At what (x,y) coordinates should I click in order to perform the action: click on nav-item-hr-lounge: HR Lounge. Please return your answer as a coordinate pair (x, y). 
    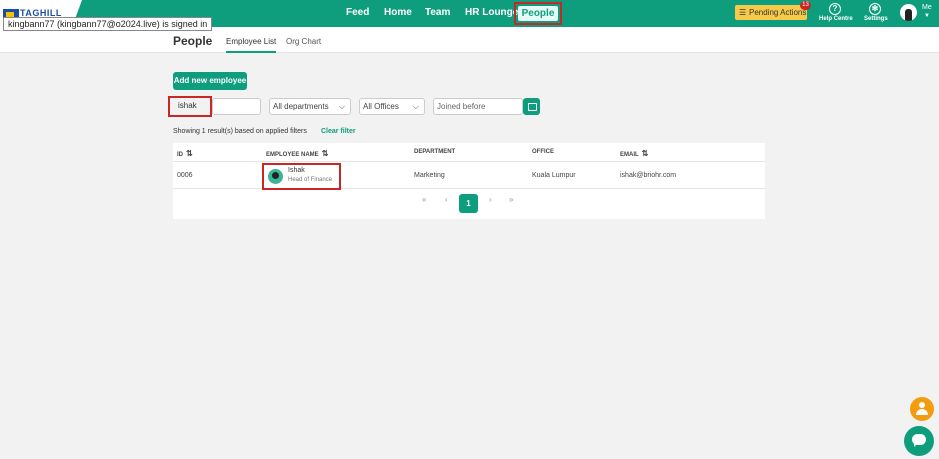
    Looking at the image, I should click on (491, 12).